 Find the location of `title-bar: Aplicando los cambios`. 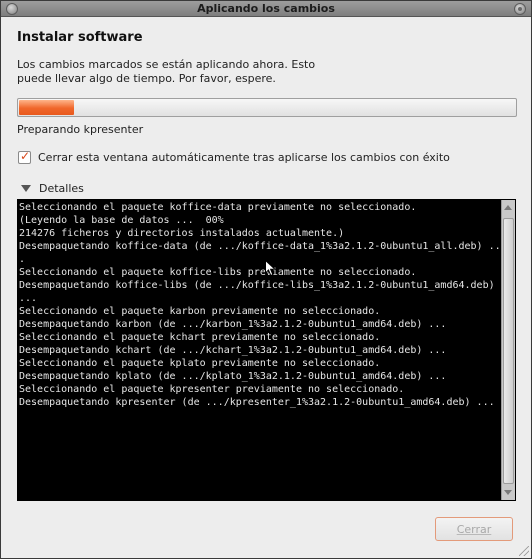

title-bar: Aplicando los cambios is located at coordinates (266, 9).